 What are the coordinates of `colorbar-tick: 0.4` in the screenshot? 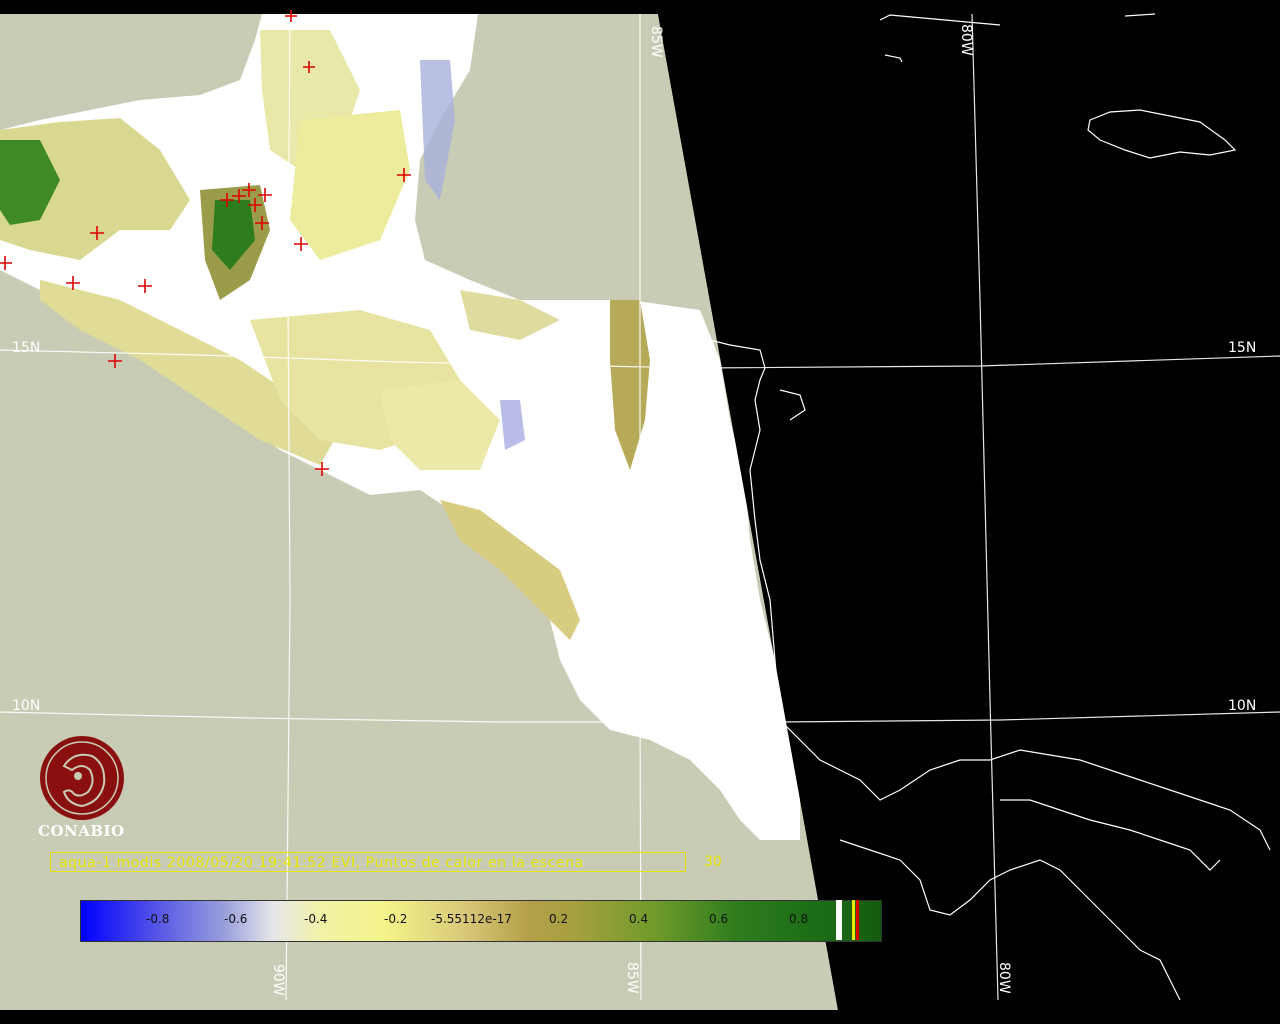 It's located at (639, 919).